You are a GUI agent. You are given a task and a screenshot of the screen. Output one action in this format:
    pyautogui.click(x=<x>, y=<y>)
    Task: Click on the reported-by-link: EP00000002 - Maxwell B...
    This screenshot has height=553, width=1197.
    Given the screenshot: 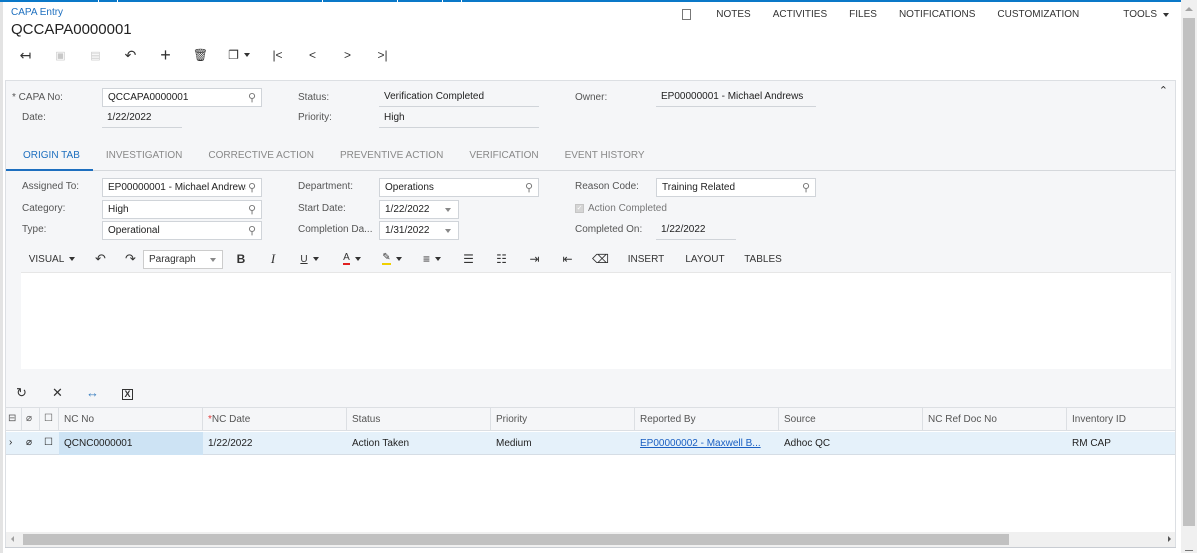 What is the action you would take?
    pyautogui.click(x=700, y=443)
    